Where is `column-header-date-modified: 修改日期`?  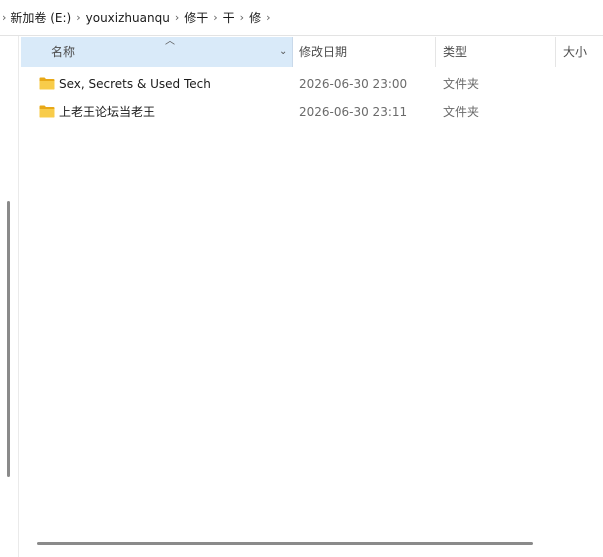 column-header-date-modified: 修改日期 is located at coordinates (364, 52).